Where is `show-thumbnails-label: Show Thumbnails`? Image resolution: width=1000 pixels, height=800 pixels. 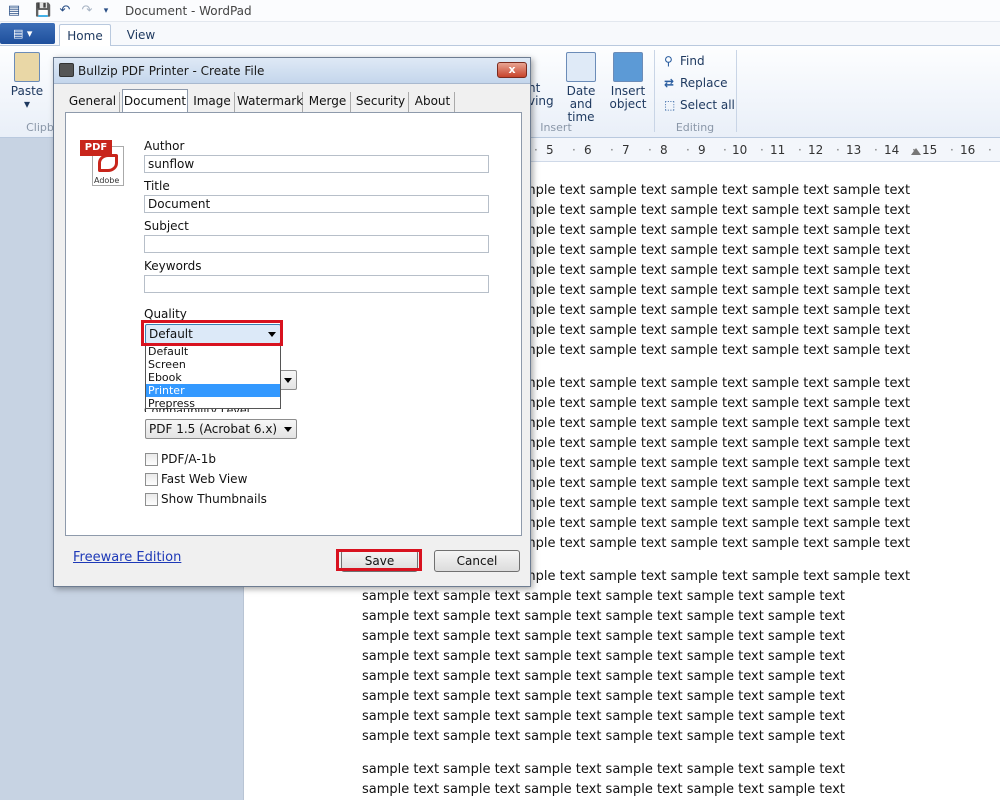 show-thumbnails-label: Show Thumbnails is located at coordinates (214, 499).